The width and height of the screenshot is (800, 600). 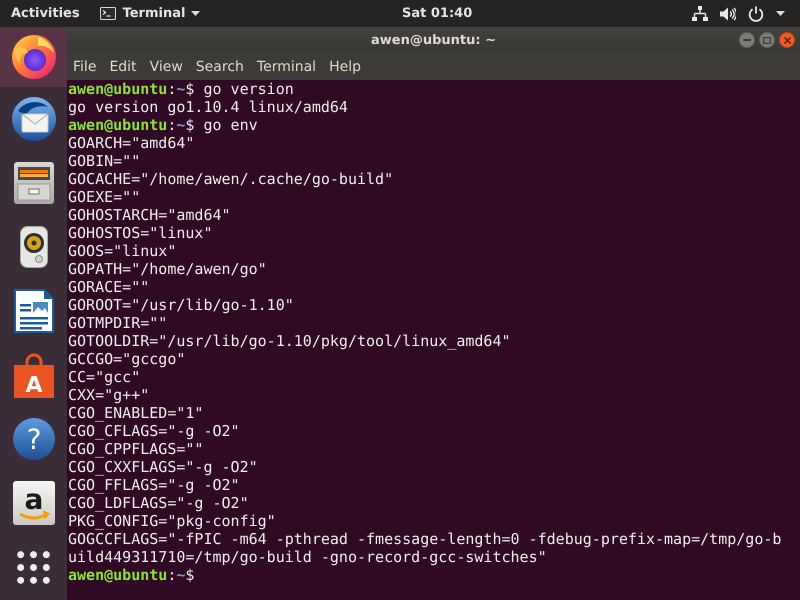 I want to click on menu-item: File, so click(x=85, y=66).